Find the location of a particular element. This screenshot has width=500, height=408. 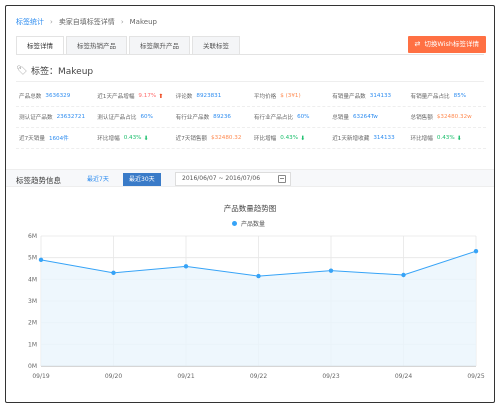

stat-cell: 总销量 63264Tw is located at coordinates (368, 117).